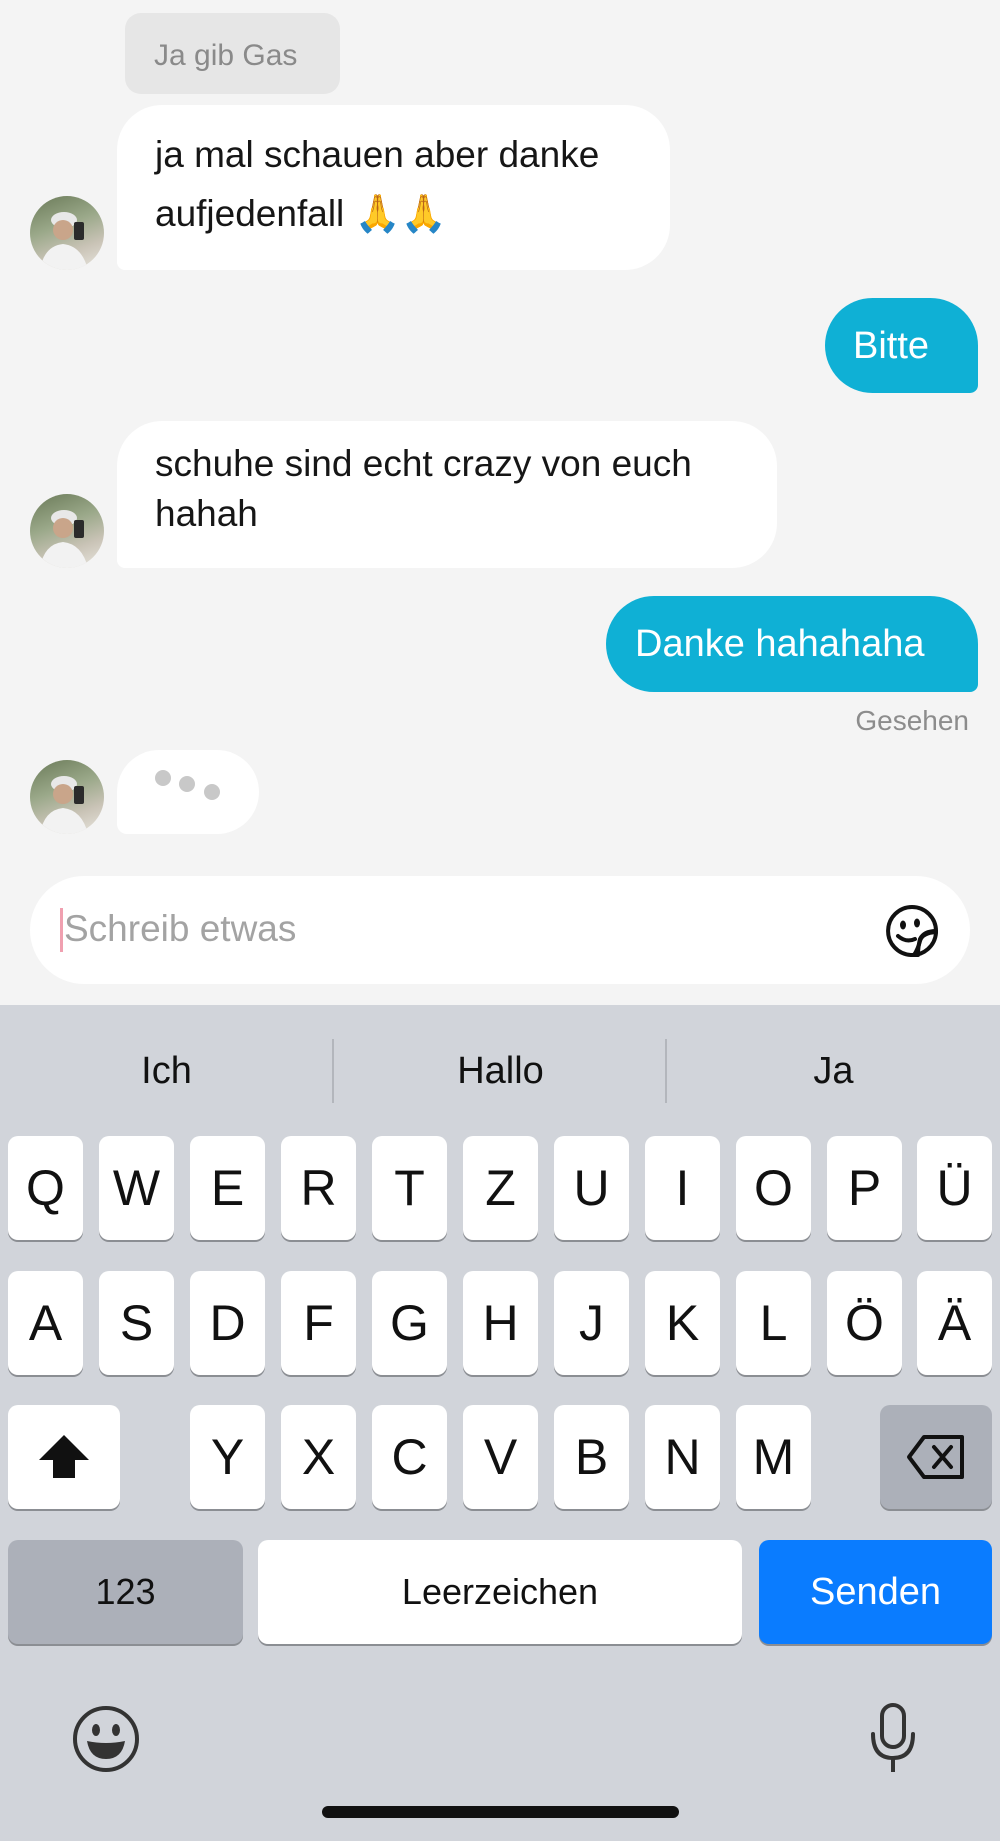 The height and width of the screenshot is (1841, 1000). What do you see at coordinates (61, 930) in the screenshot?
I see `text-cursor` at bounding box center [61, 930].